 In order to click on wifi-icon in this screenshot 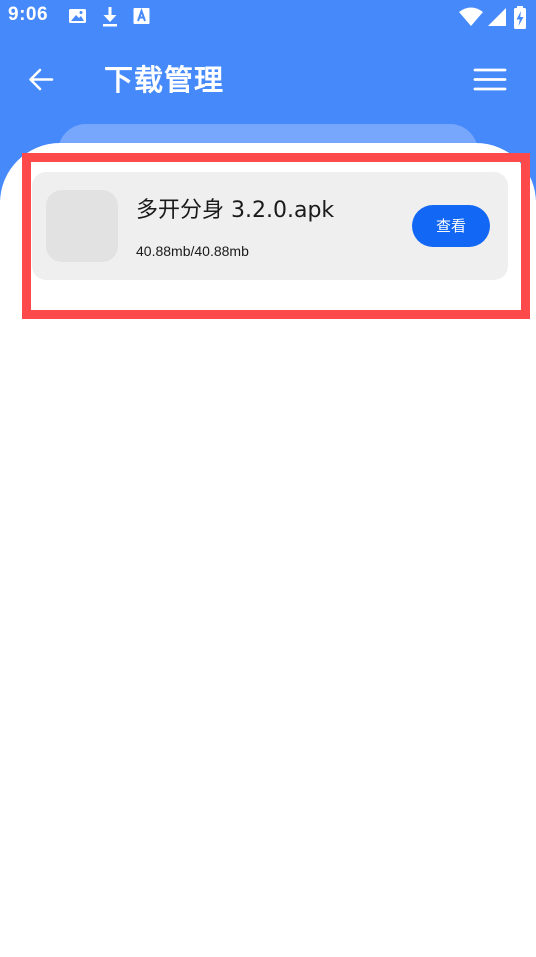, I will do `click(471, 17)`.